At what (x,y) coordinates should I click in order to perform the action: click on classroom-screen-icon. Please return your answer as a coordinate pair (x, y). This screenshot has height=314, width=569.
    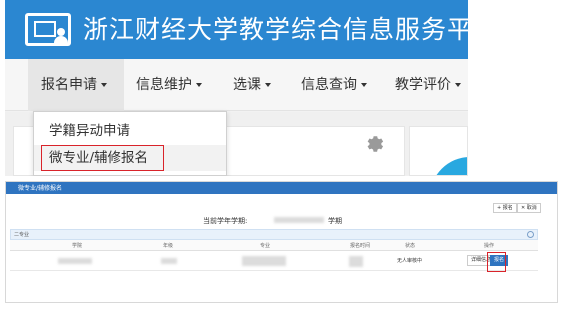
    Looking at the image, I should click on (48, 29).